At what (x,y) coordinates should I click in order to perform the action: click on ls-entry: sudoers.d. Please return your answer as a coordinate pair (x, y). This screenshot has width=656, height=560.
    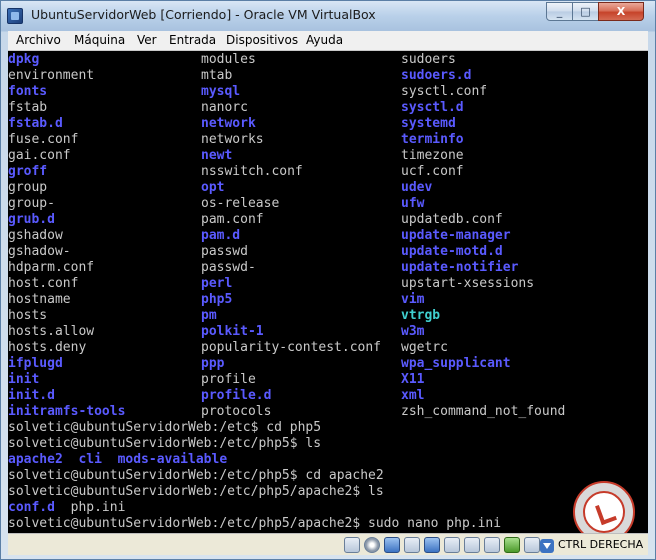
    Looking at the image, I should click on (436, 75).